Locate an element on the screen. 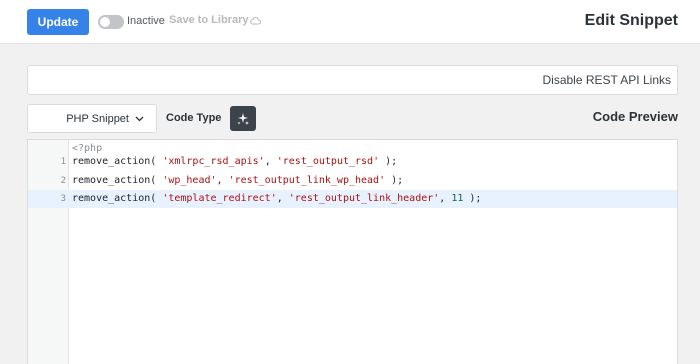 The width and height of the screenshot is (700, 364). code-type-selected: PHP Snippet is located at coordinates (97, 118).